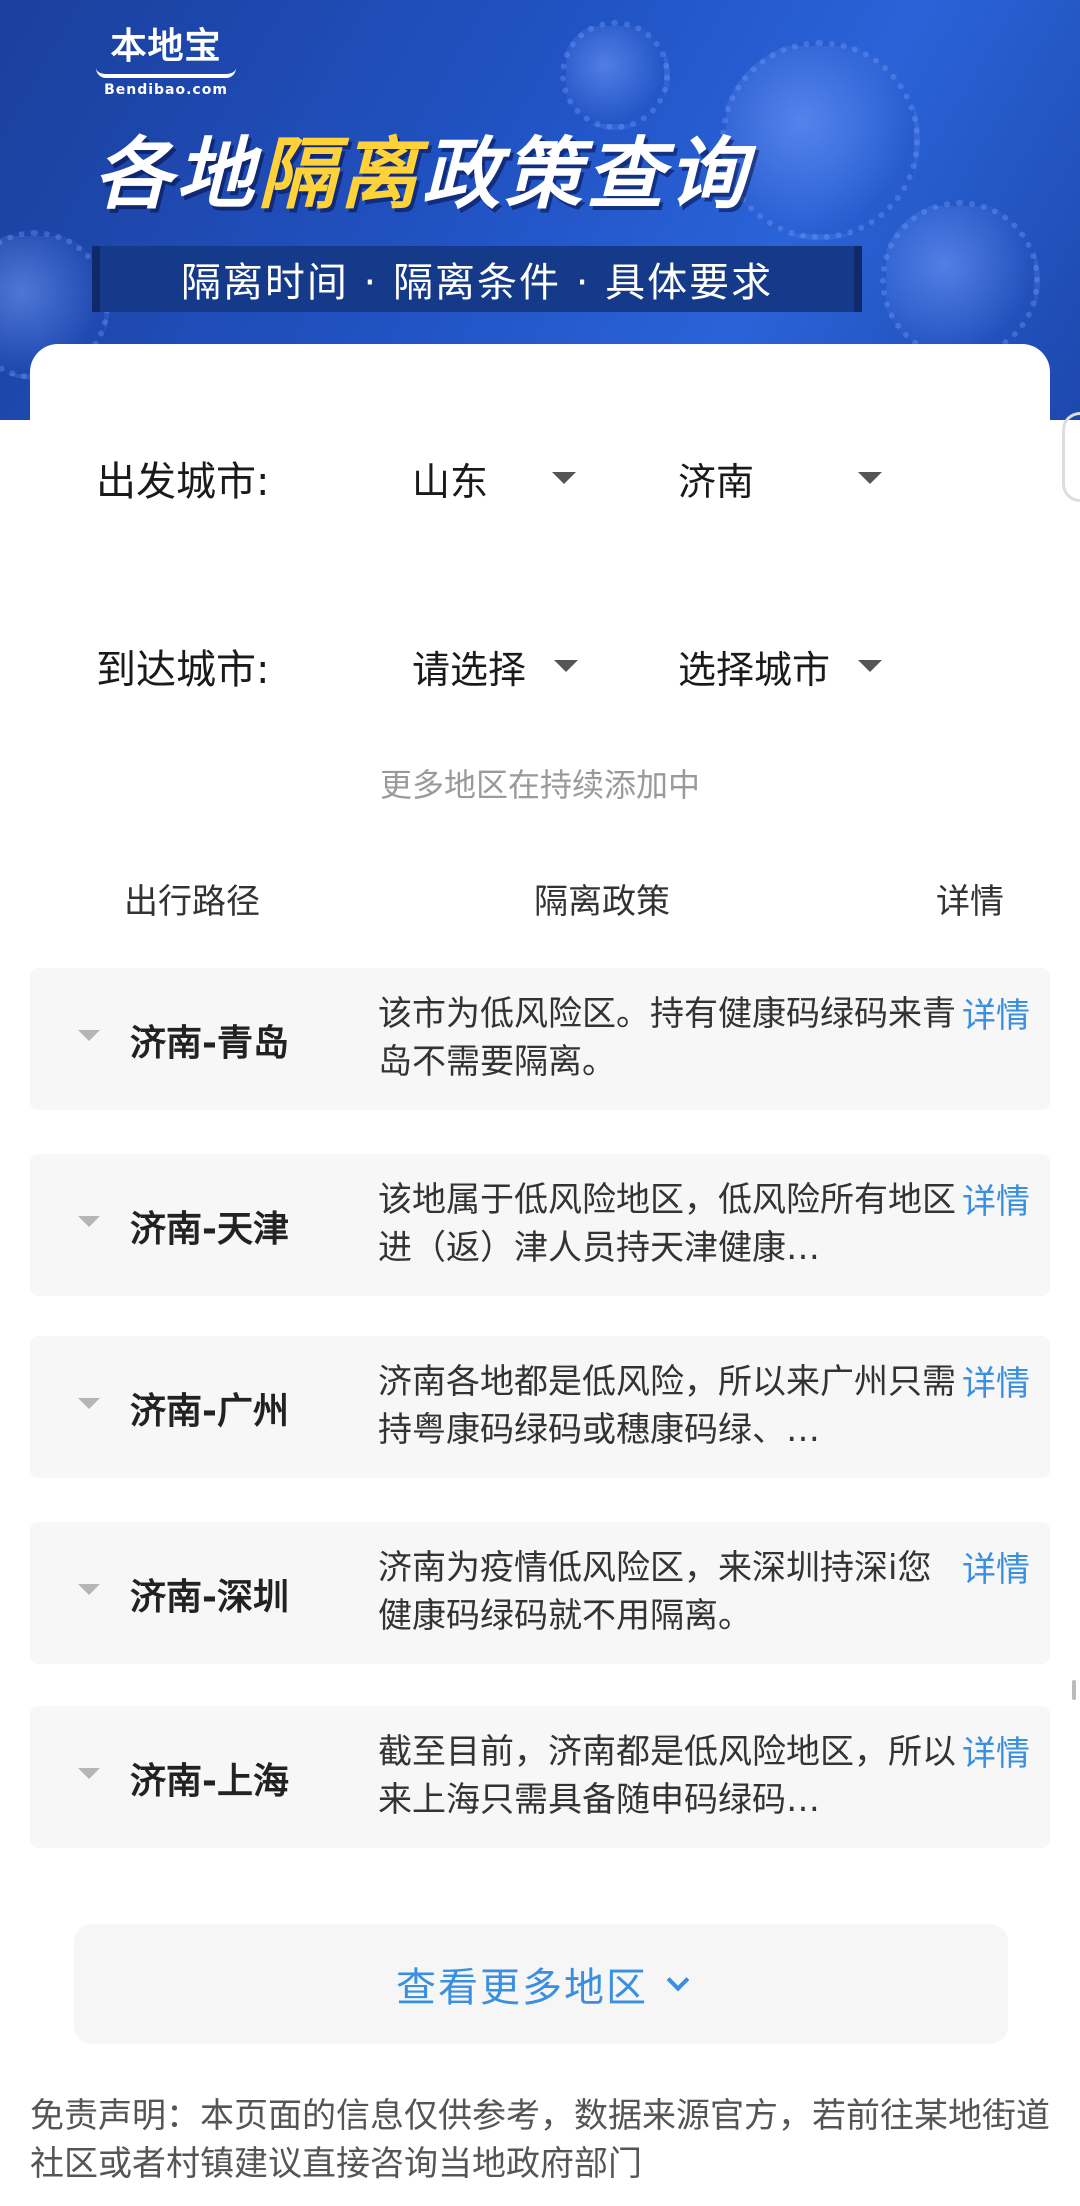 The image size is (1080, 2206). What do you see at coordinates (539, 785) in the screenshot?
I see `more-regions-note: 更多地区在持续添加中` at bounding box center [539, 785].